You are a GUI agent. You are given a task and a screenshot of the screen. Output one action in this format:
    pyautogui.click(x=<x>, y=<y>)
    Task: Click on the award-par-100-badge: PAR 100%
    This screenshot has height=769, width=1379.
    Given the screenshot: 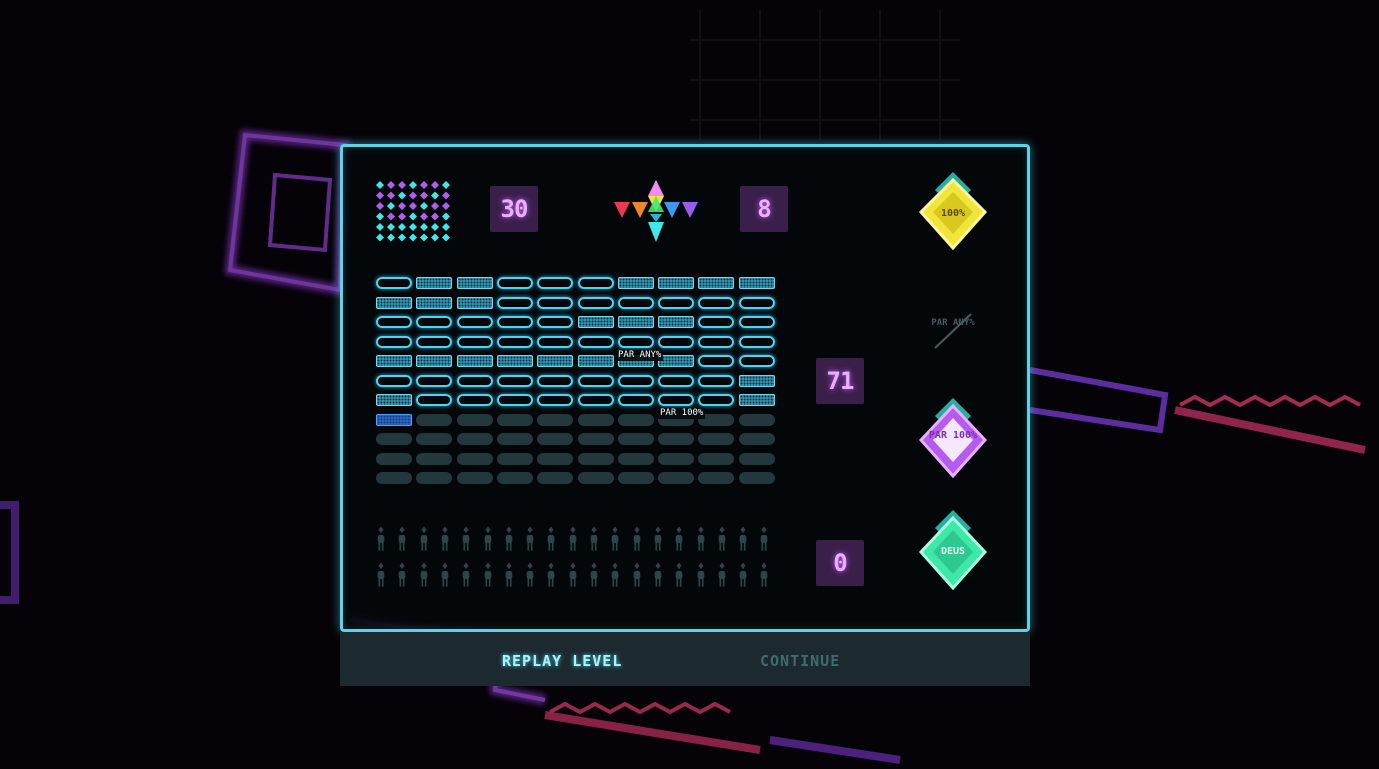 What is the action you would take?
    pyautogui.click(x=953, y=443)
    